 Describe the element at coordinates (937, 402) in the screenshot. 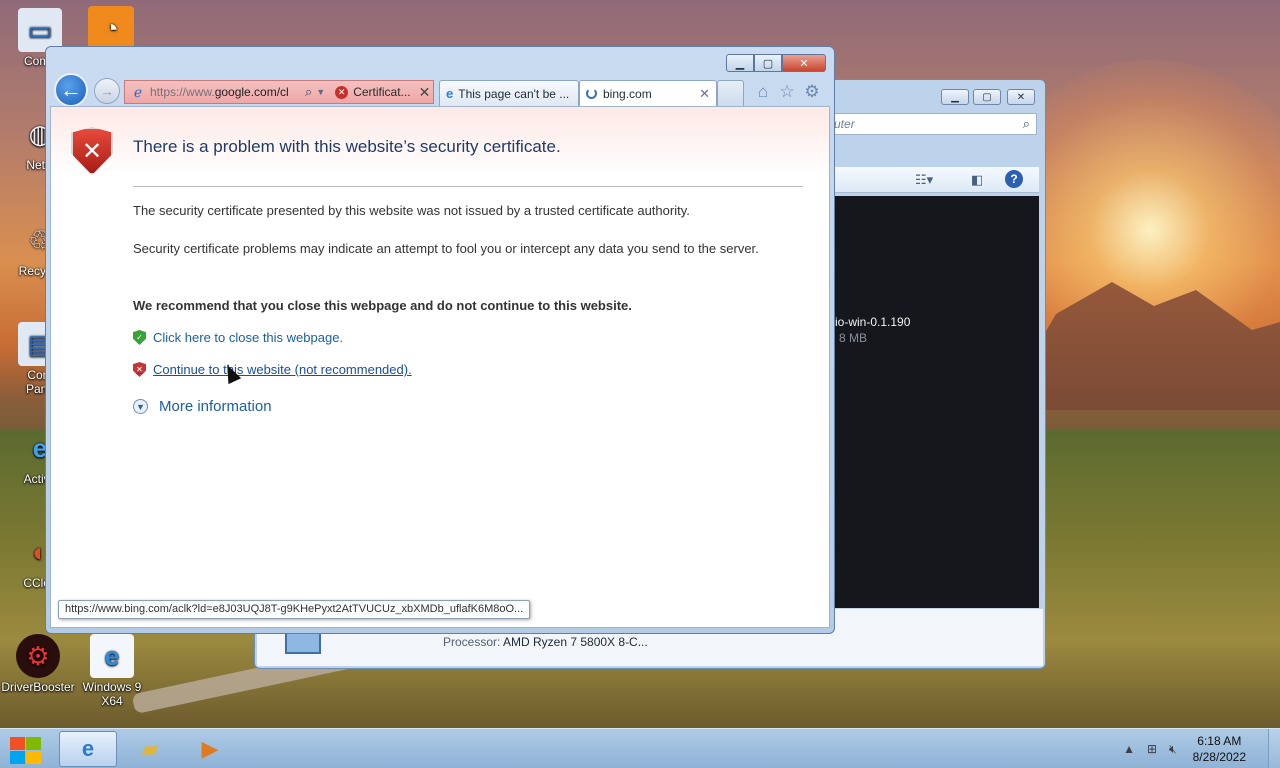

I see `file-pane` at that location.